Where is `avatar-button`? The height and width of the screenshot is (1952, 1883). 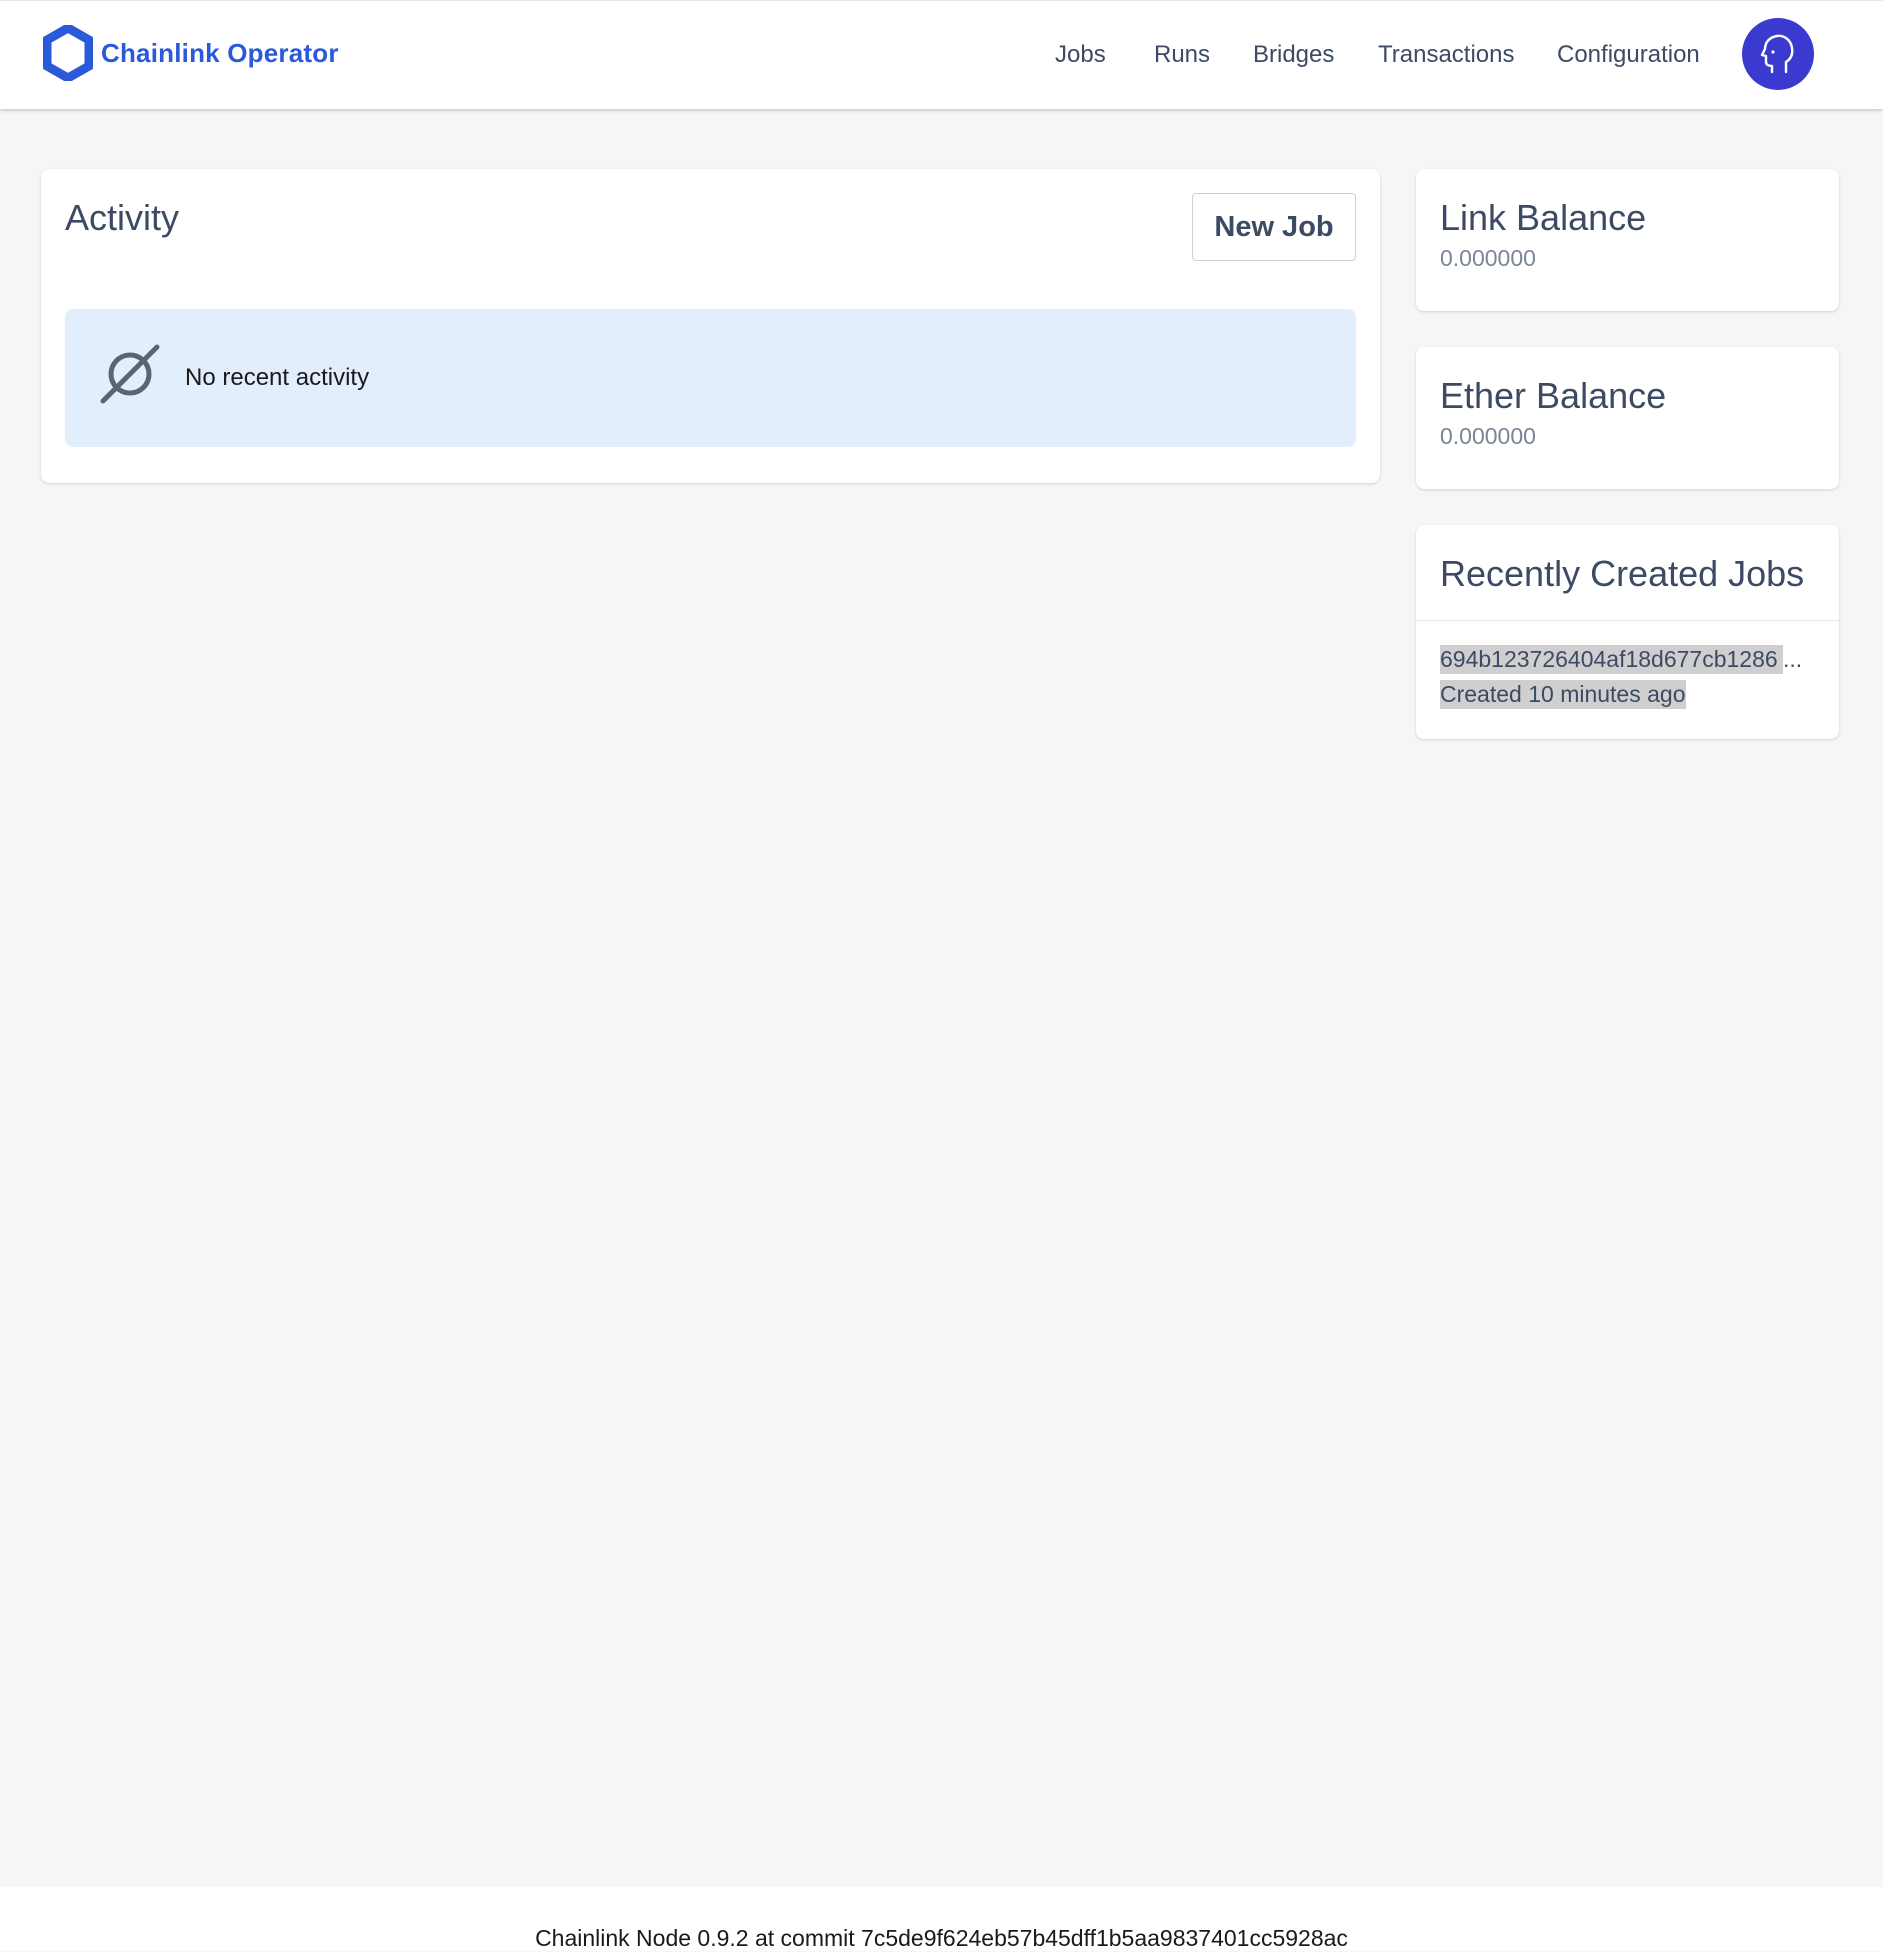 avatar-button is located at coordinates (1778, 54).